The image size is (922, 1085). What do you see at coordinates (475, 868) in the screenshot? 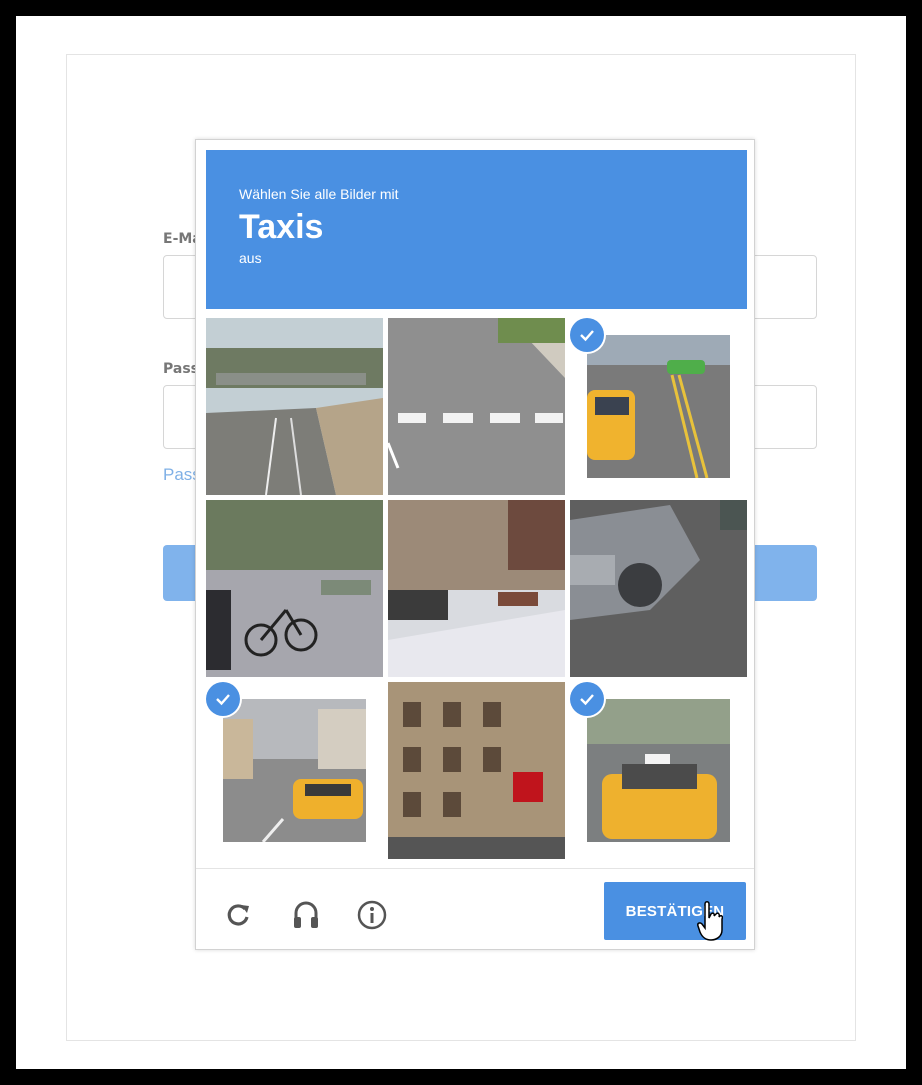
I see `captcha-footer-divider` at bounding box center [475, 868].